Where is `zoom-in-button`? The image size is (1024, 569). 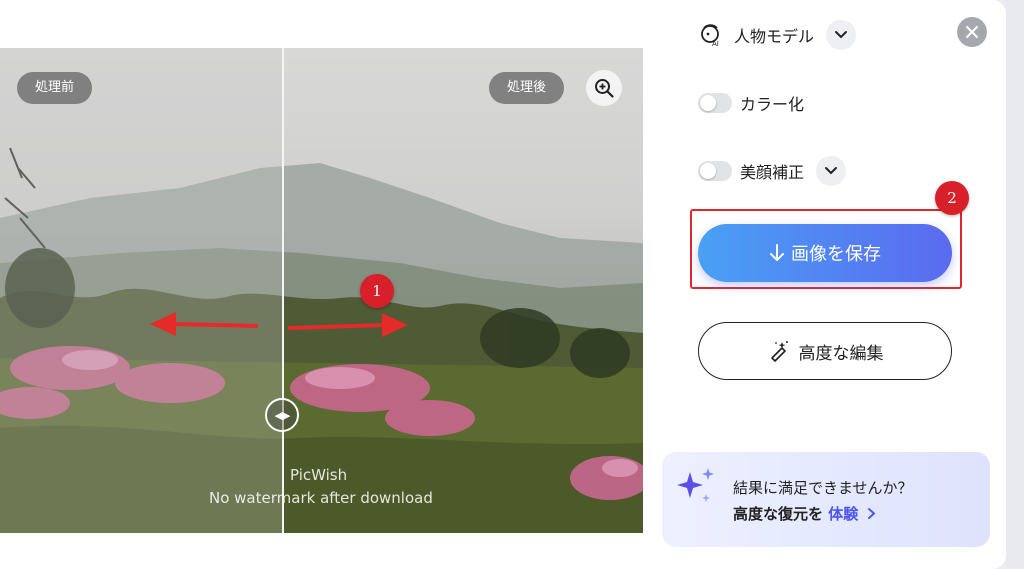
zoom-in-button is located at coordinates (604, 88).